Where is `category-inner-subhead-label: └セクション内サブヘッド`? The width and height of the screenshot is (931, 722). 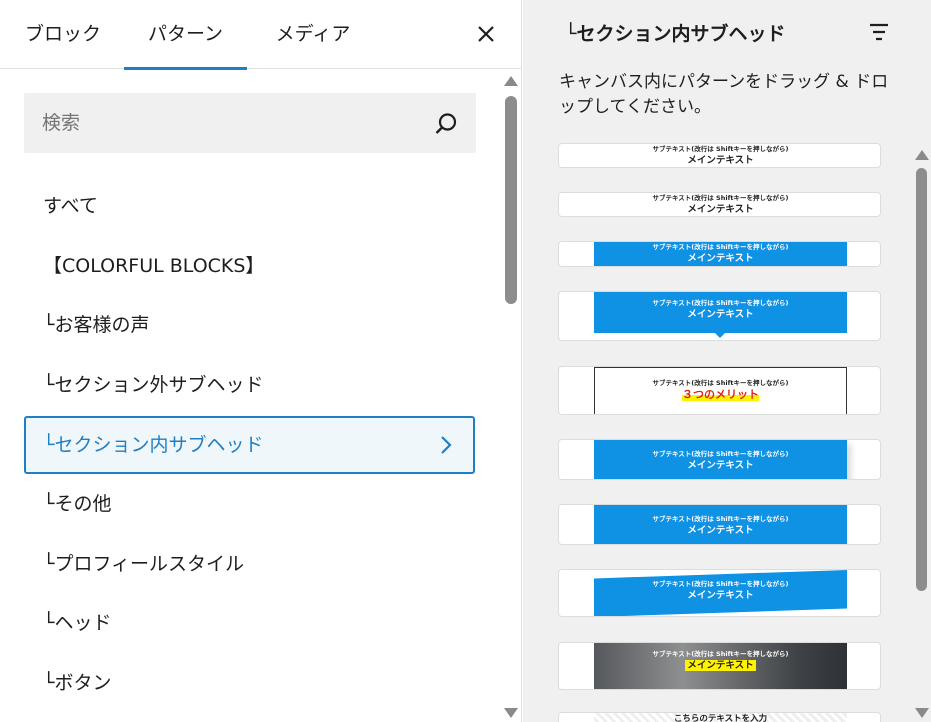
category-inner-subhead-label: └セクション内サブヘッド is located at coordinates (153, 445).